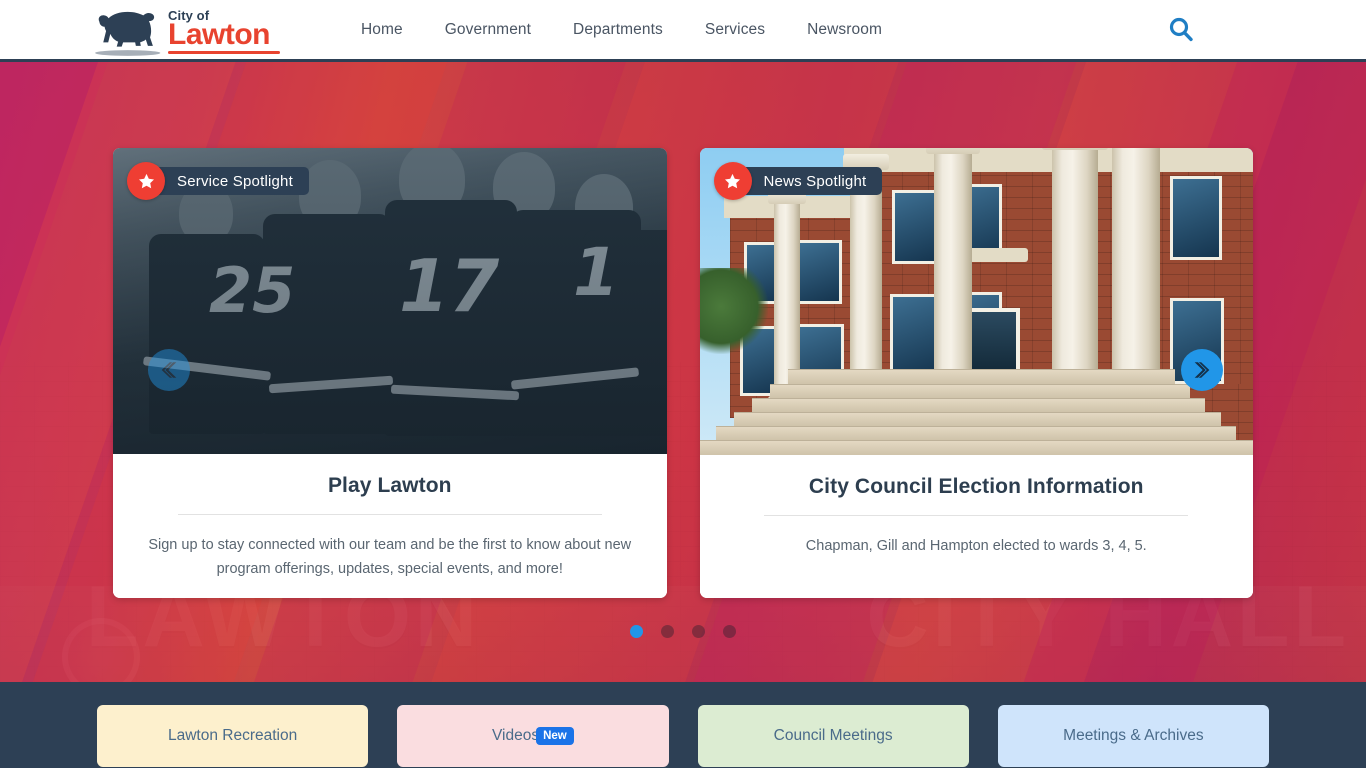 The width and height of the screenshot is (1366, 768). What do you see at coordinates (224, 52) in the screenshot?
I see `logo-underline` at bounding box center [224, 52].